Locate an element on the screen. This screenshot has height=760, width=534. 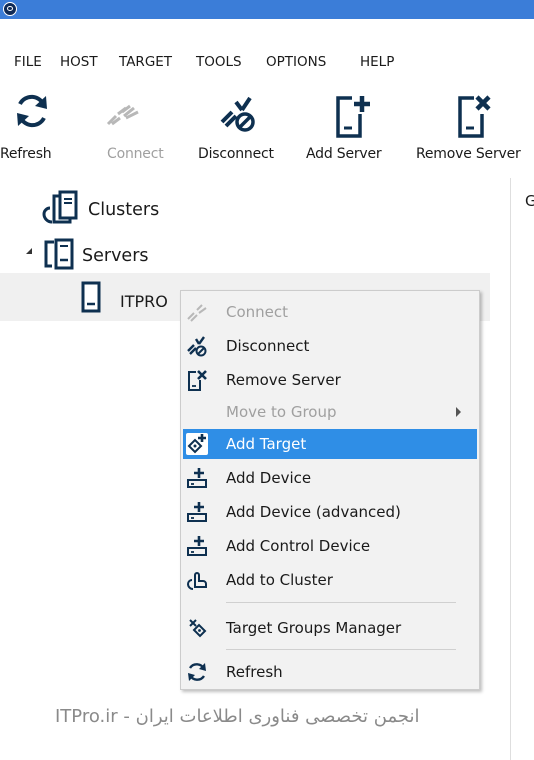
menu-item-remove-server: Remove Server is located at coordinates (330, 380).